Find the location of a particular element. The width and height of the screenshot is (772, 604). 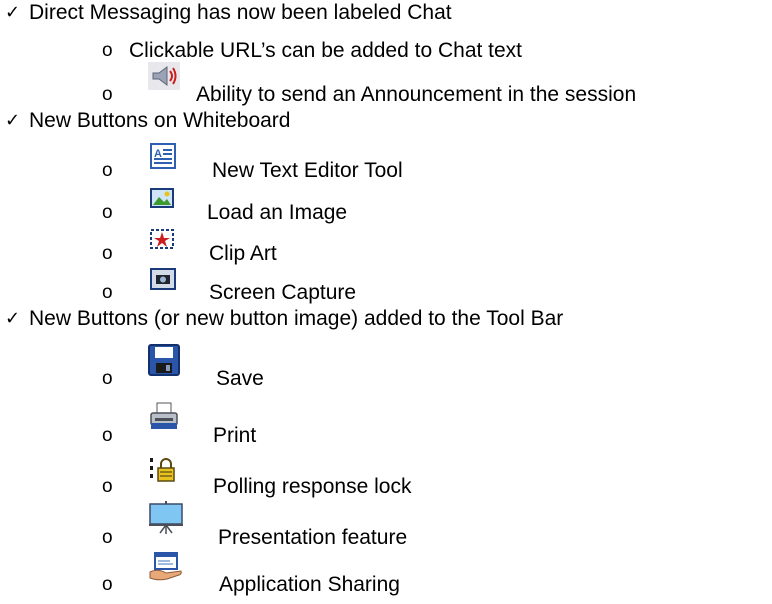

application-sharing-icon is located at coordinates (165, 566).